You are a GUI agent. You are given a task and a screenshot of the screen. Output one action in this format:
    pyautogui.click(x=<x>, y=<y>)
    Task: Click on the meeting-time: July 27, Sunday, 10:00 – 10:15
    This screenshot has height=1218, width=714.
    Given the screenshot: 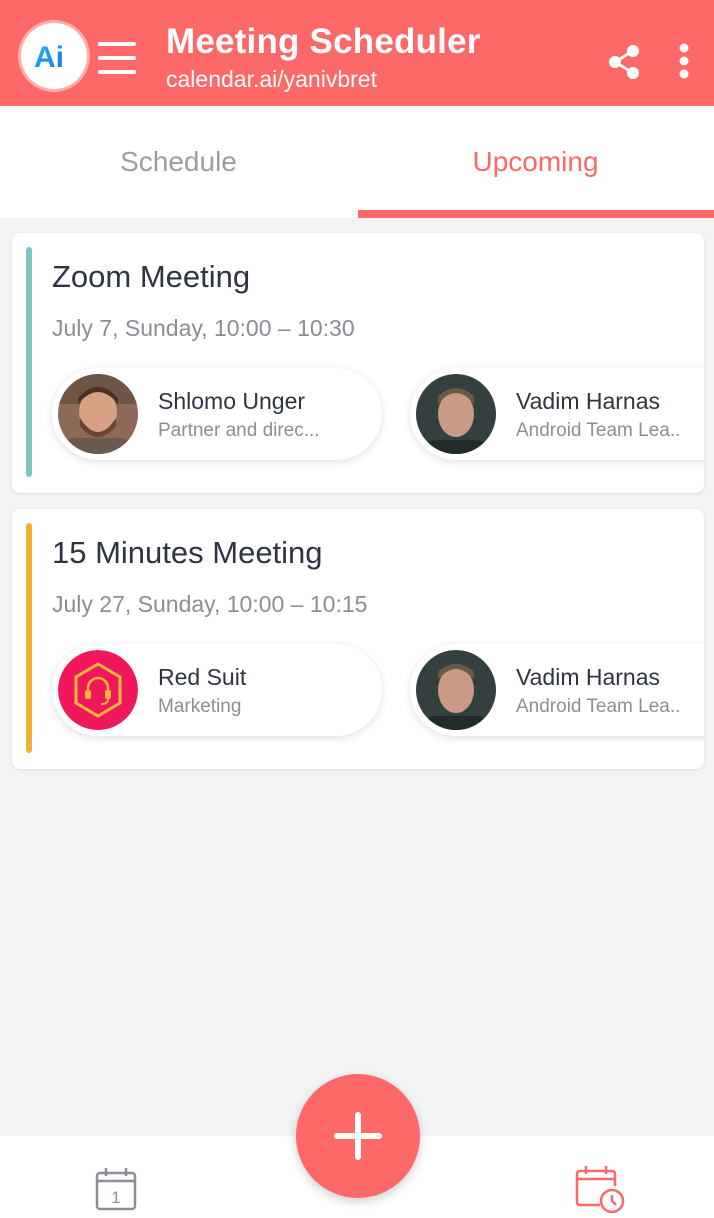 What is the action you would take?
    pyautogui.click(x=210, y=604)
    